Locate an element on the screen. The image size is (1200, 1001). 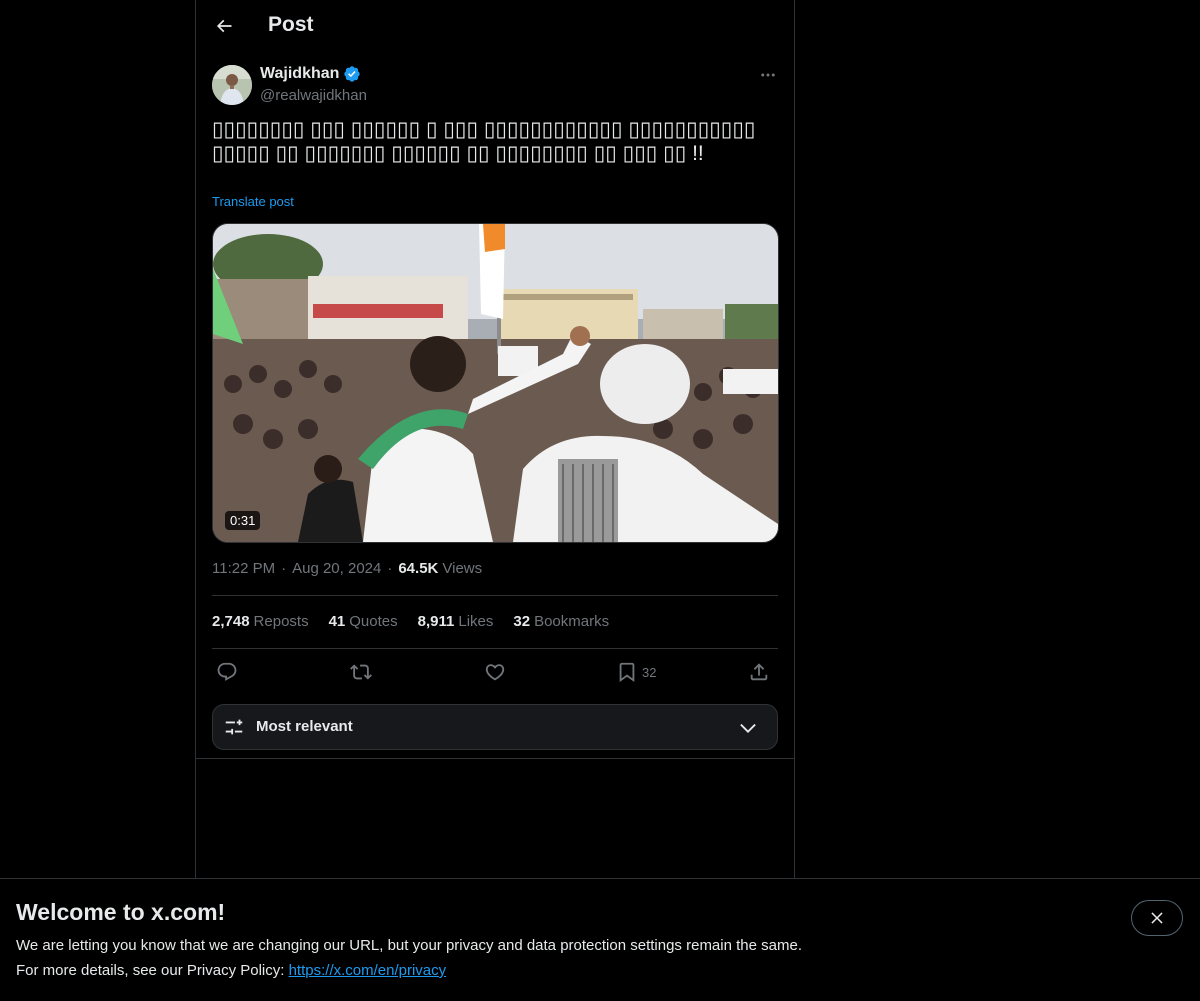
share-button is located at coordinates (759, 672).